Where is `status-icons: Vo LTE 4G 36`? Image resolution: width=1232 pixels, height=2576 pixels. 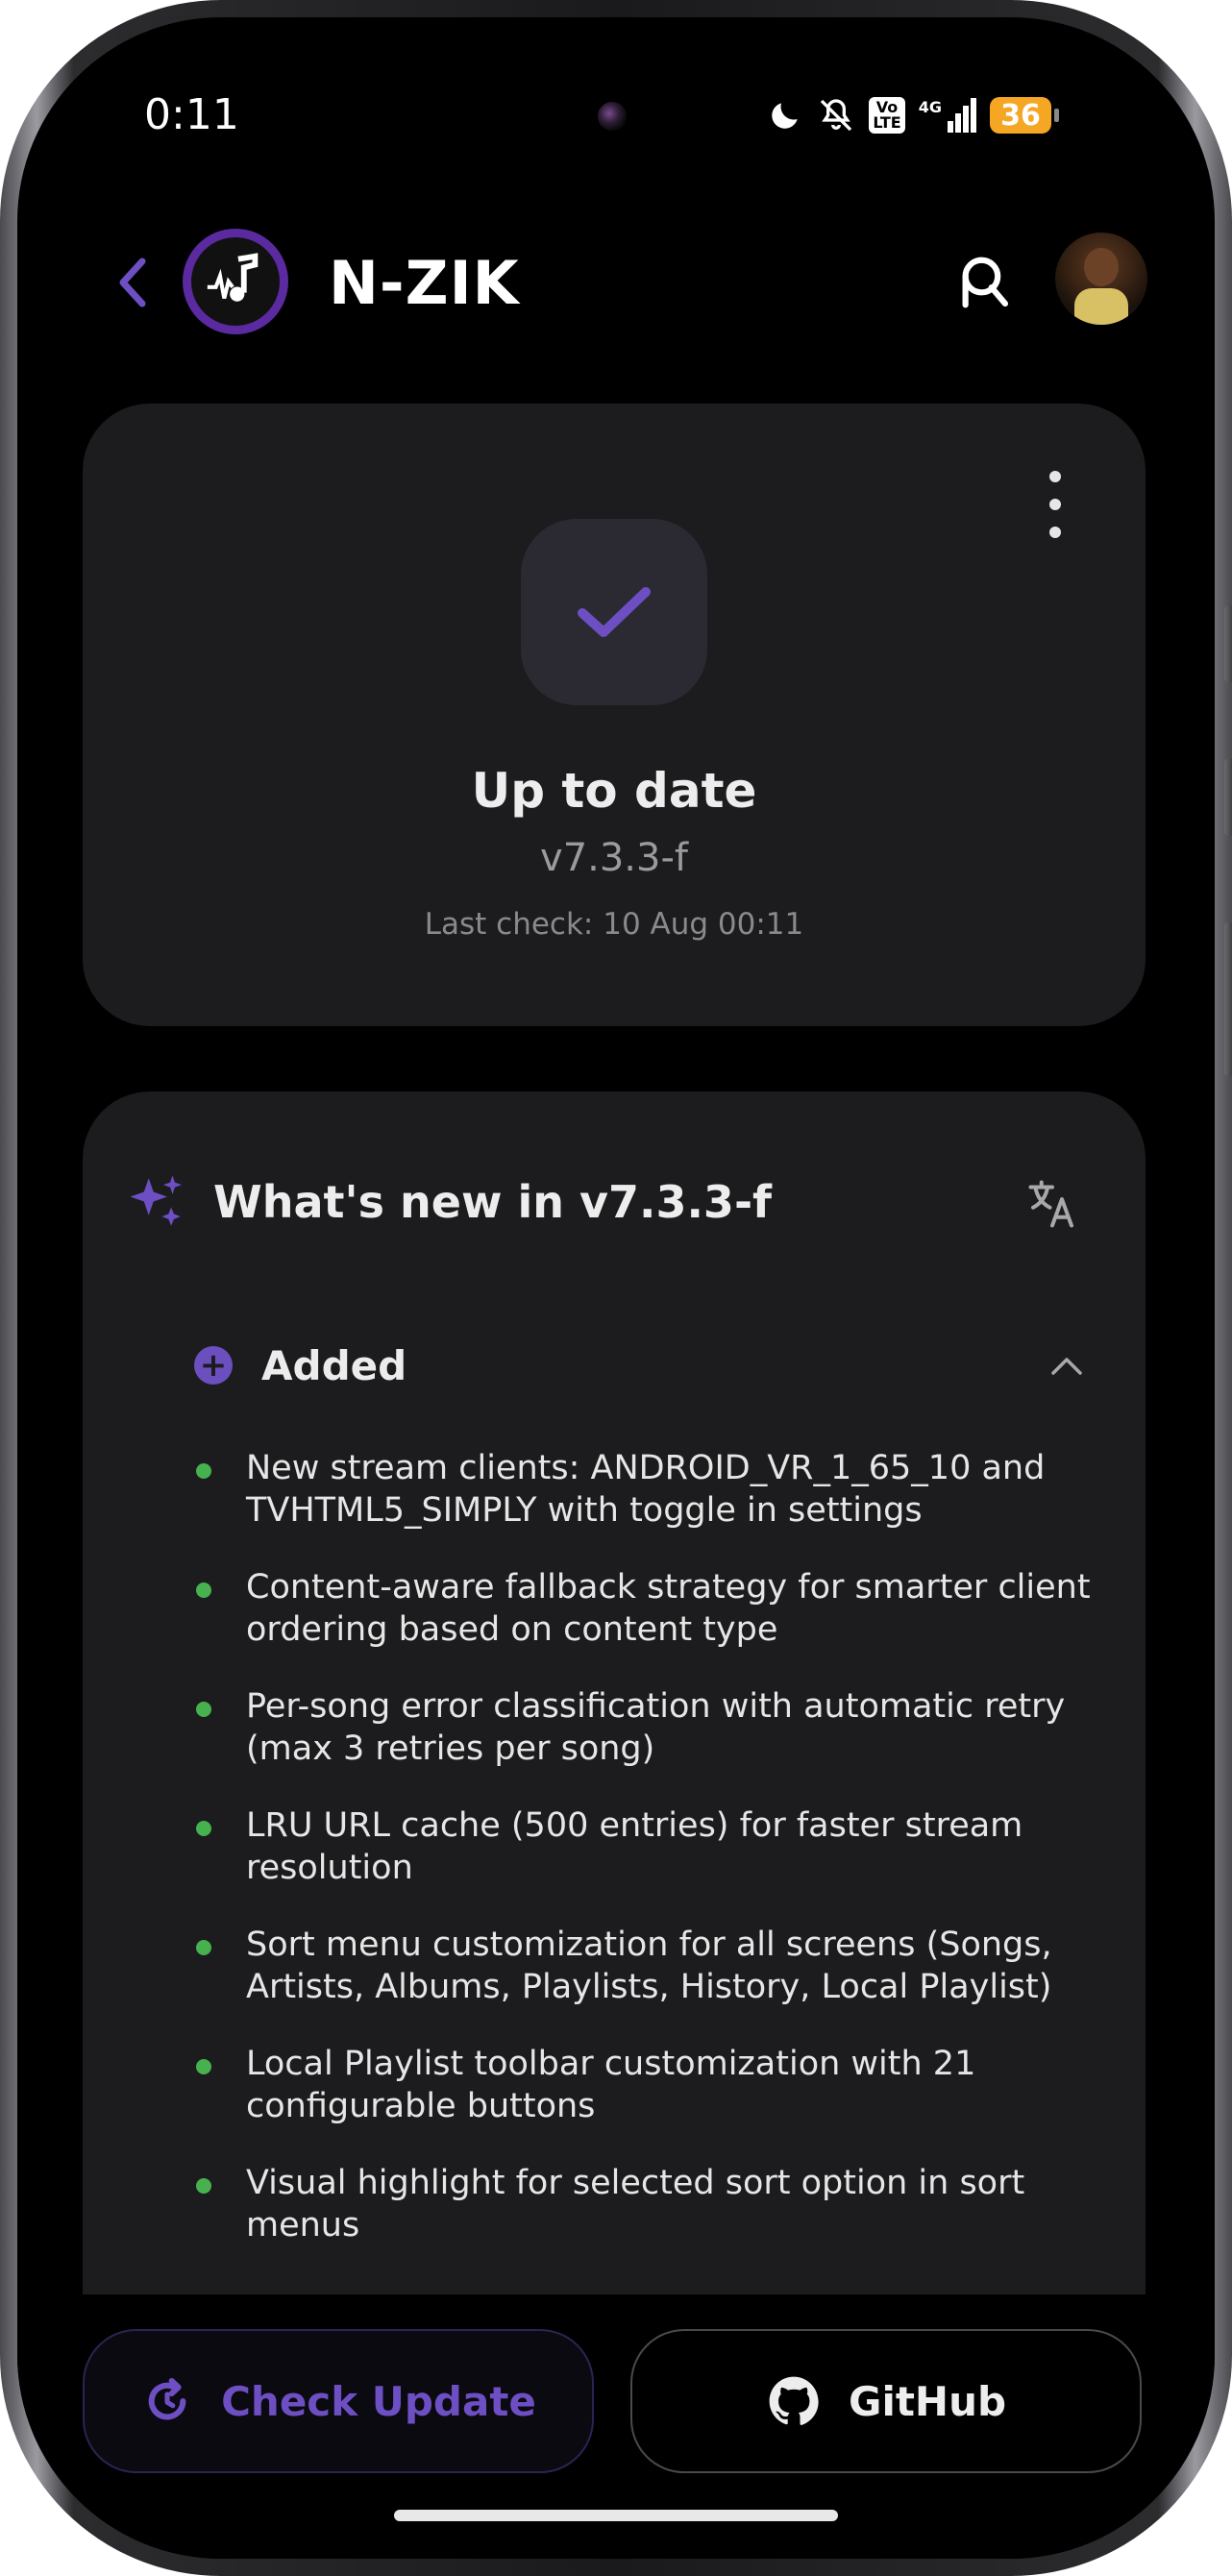 status-icons: Vo LTE 4G 36 is located at coordinates (913, 115).